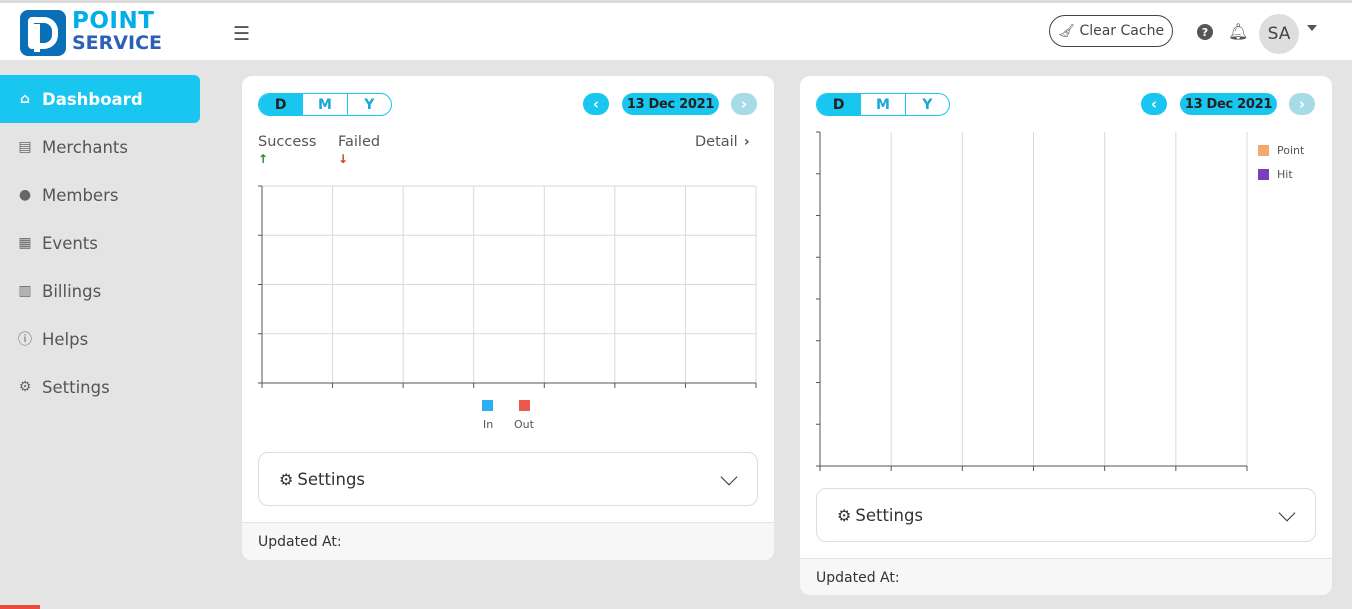 This screenshot has height=609, width=1352. What do you see at coordinates (85, 147) in the screenshot?
I see `sidebar-item-label: Merchants` at bounding box center [85, 147].